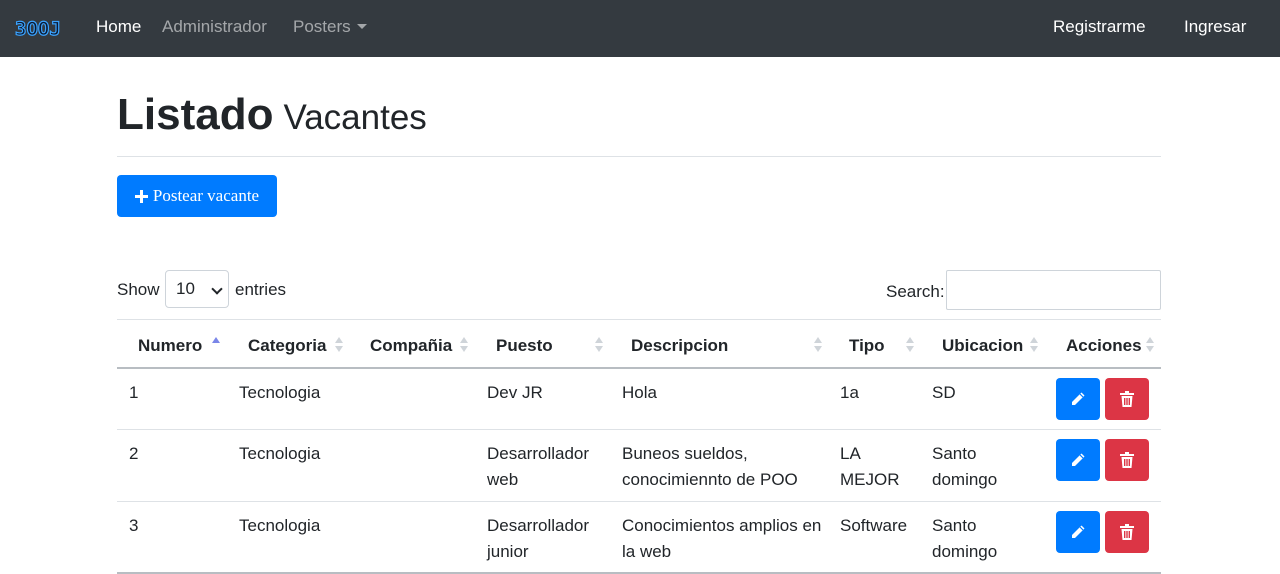  What do you see at coordinates (134, 392) in the screenshot?
I see `cell-numero: 1` at bounding box center [134, 392].